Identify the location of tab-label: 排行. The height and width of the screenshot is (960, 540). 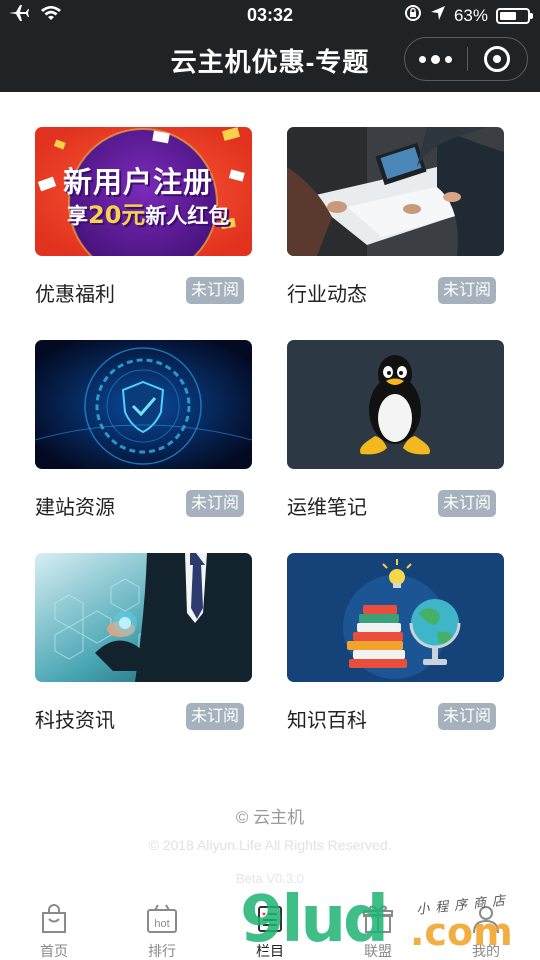
(162, 951).